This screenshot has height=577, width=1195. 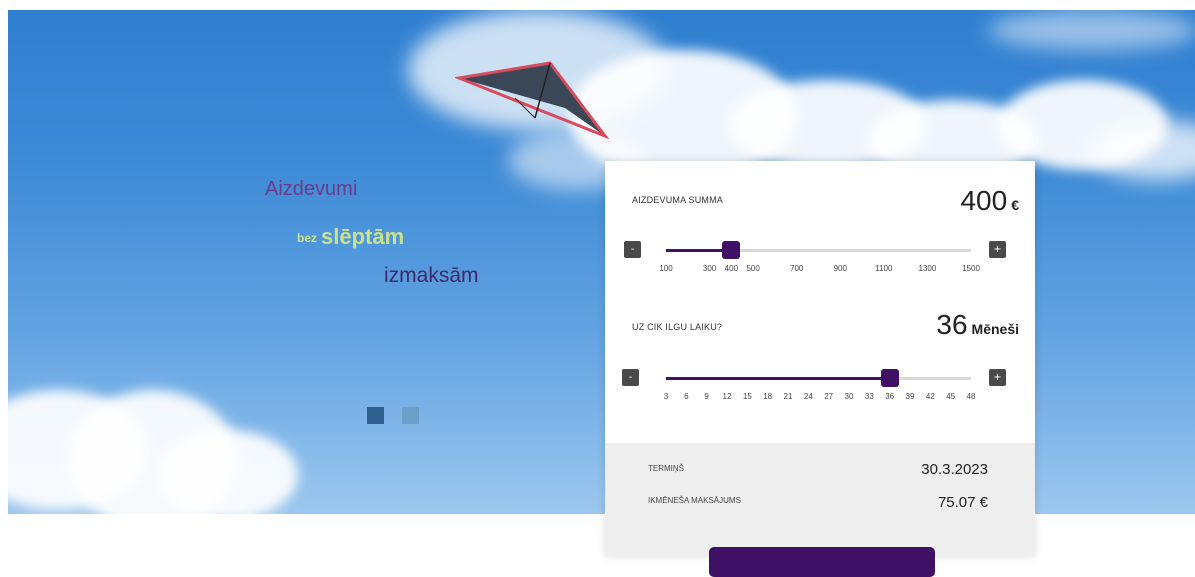 What do you see at coordinates (840, 268) in the screenshot?
I see `amount-tick-900: 900` at bounding box center [840, 268].